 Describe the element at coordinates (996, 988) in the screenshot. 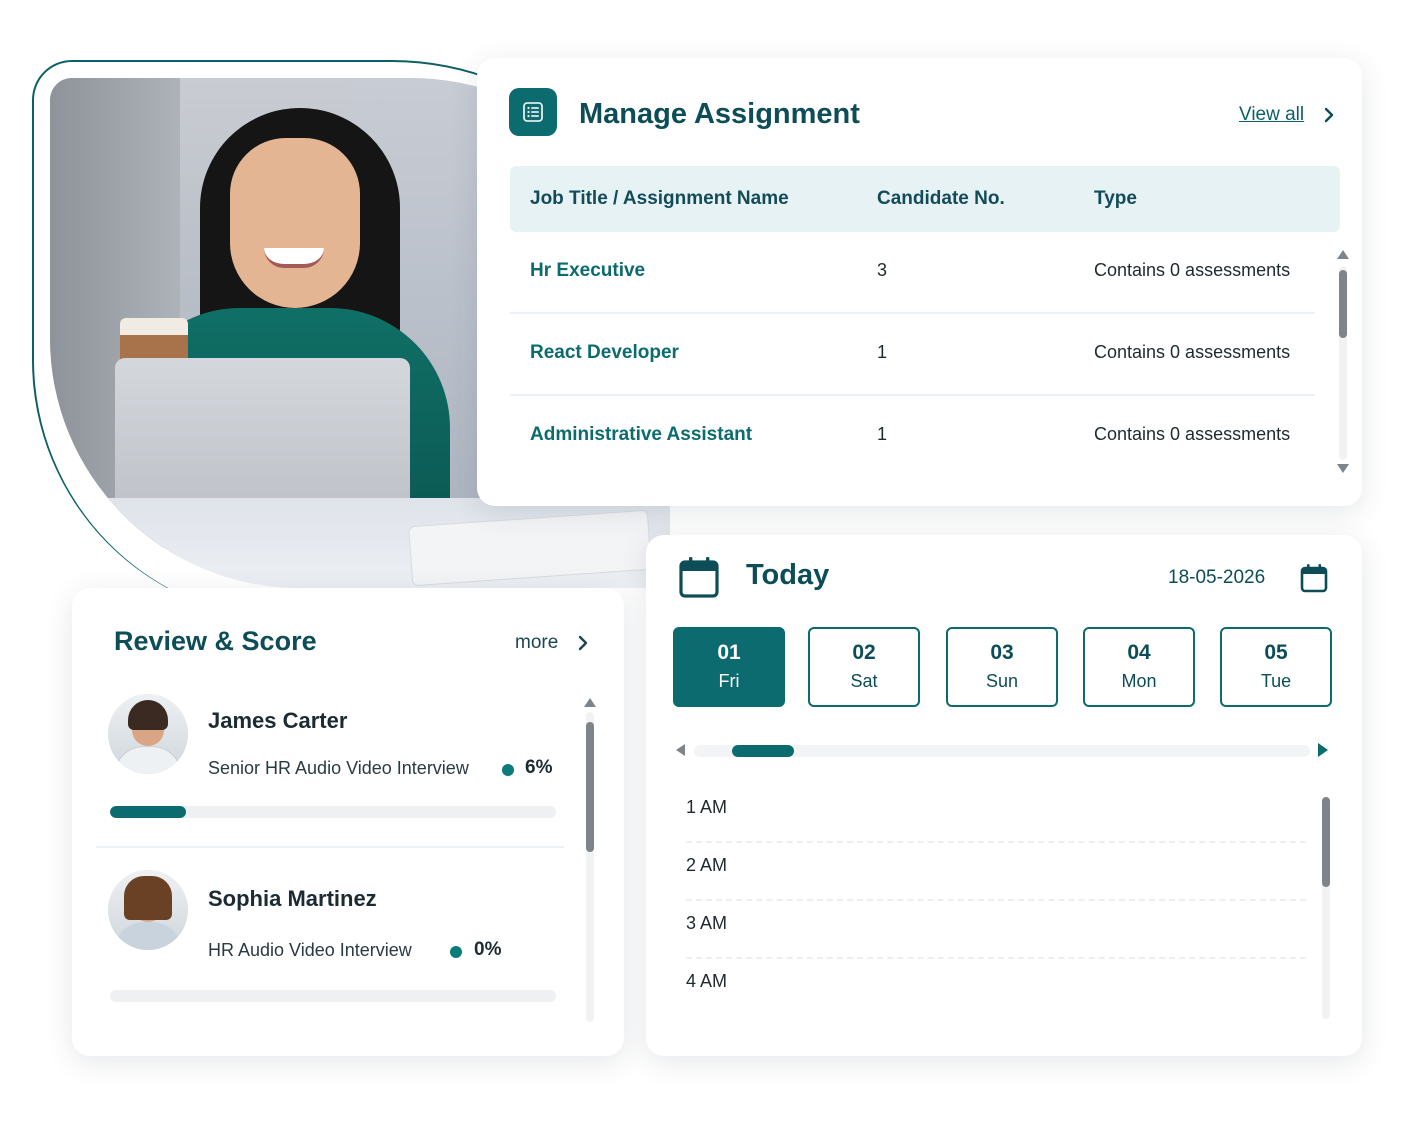

I see `time-slot: 4 AM` at that location.